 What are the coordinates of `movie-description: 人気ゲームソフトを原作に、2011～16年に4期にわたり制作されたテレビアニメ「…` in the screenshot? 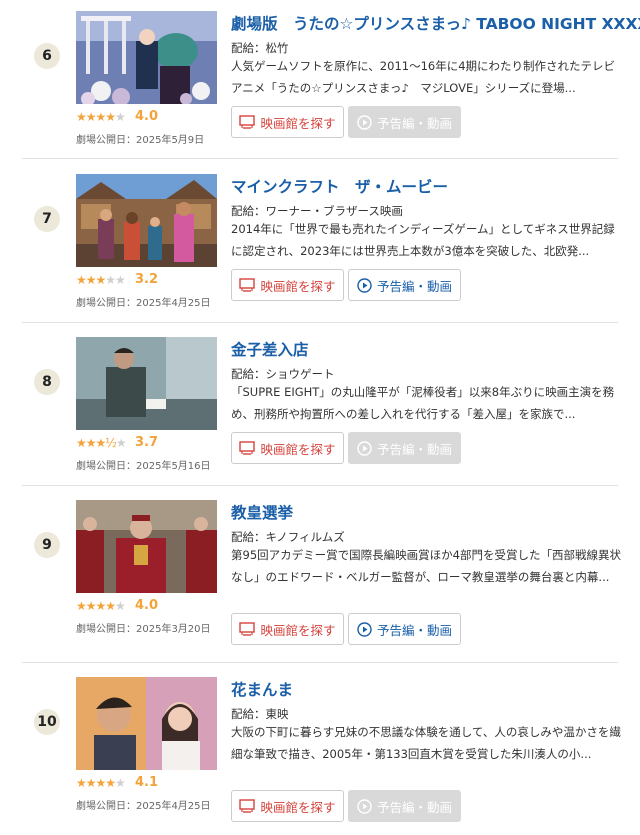 It's located at (423, 77).